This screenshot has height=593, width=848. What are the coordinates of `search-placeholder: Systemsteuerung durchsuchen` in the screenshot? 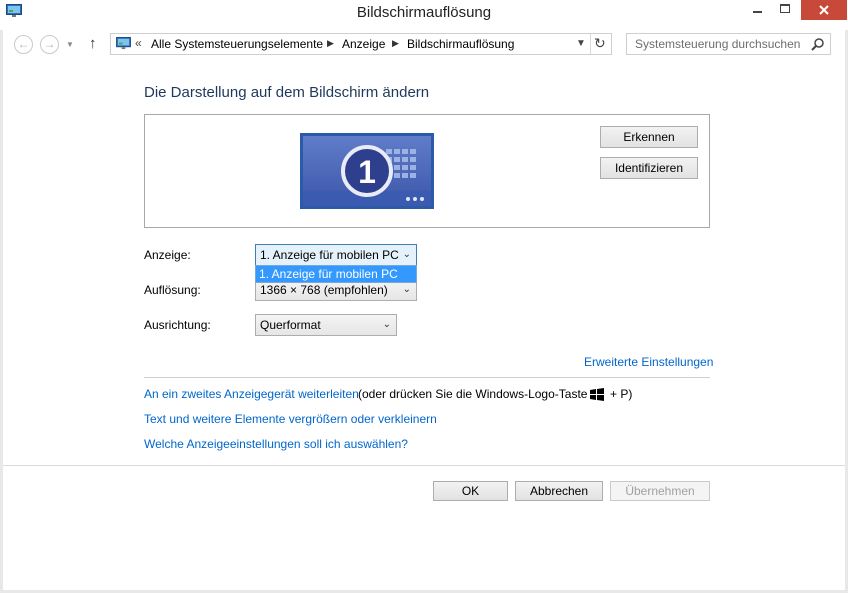 It's located at (718, 44).